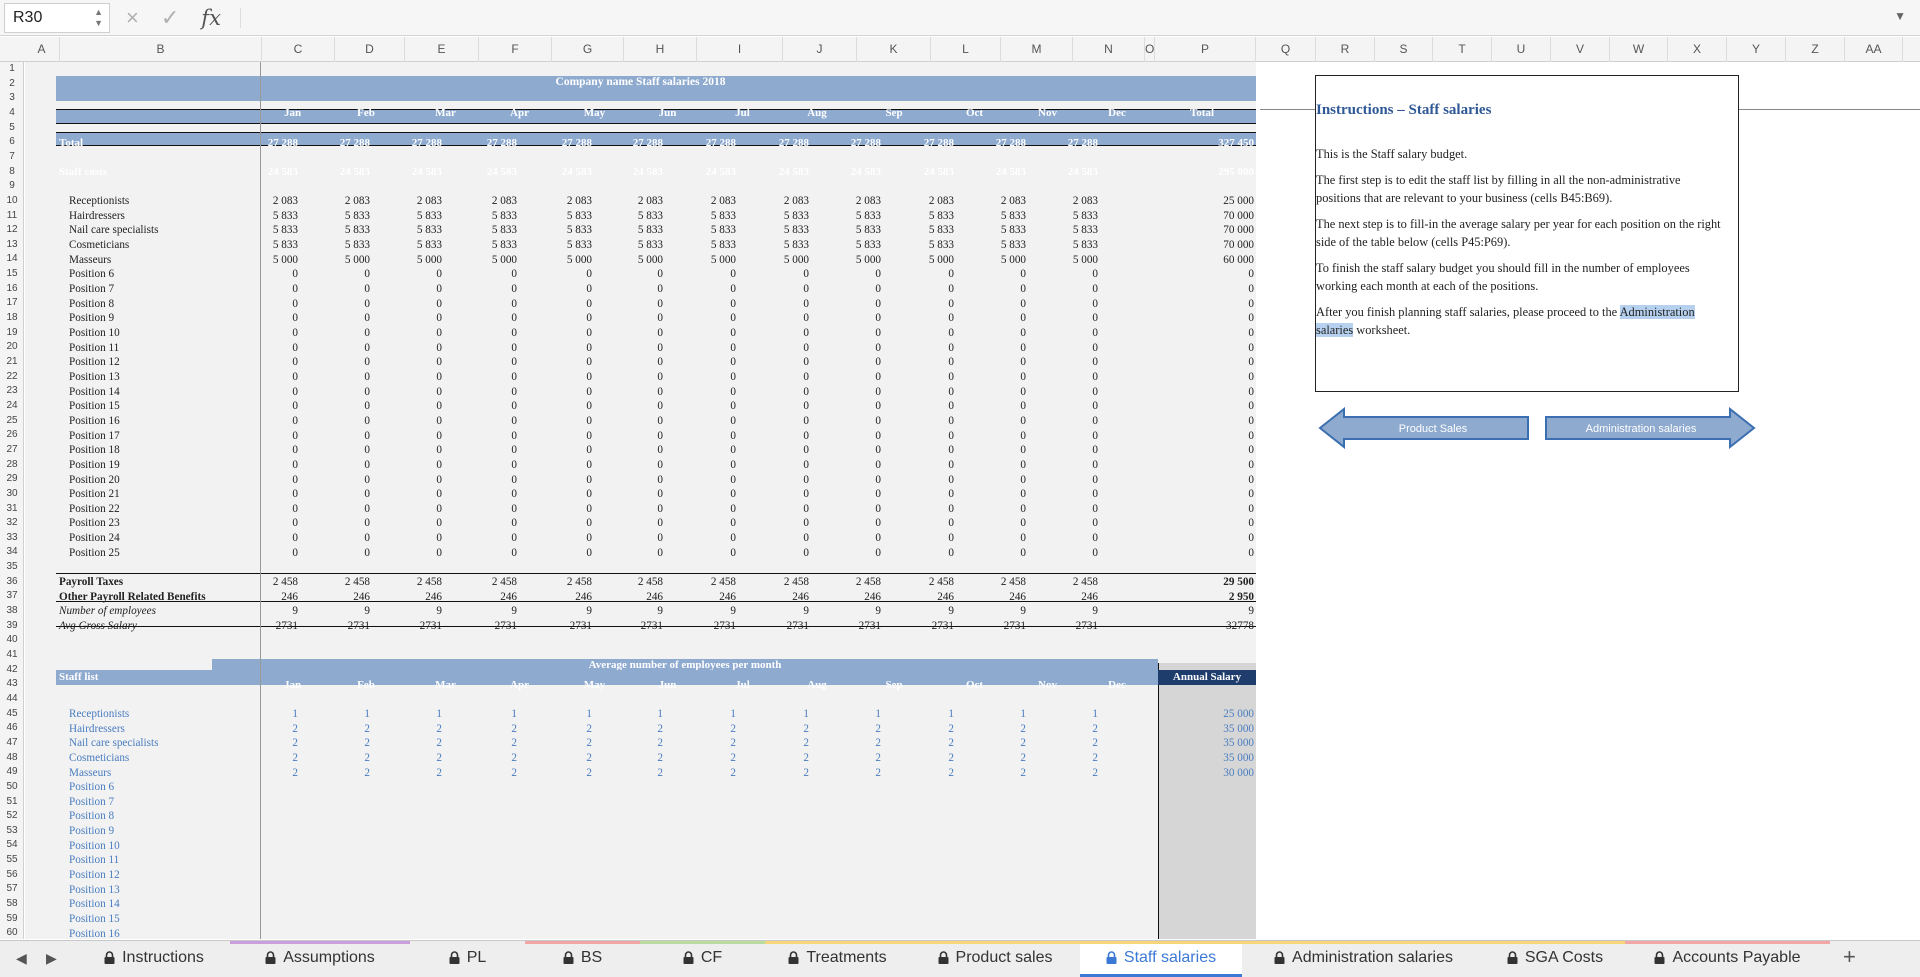 Image resolution: width=1920 pixels, height=977 pixels. Describe the element at coordinates (211, 18) in the screenshot. I see `function-icon: fx` at that location.